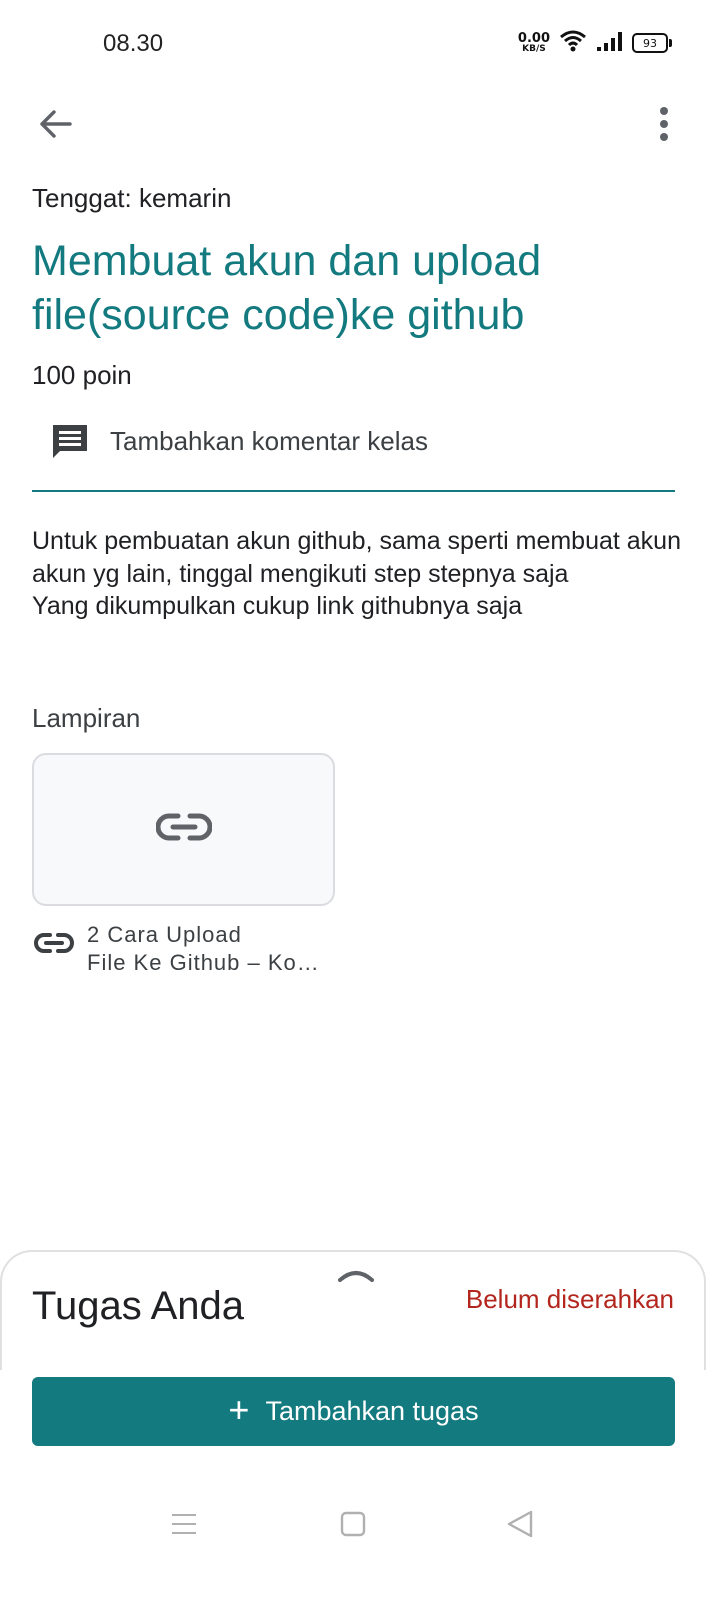 The width and height of the screenshot is (720, 1600). I want to click on more-vert-icon, so click(664, 126).